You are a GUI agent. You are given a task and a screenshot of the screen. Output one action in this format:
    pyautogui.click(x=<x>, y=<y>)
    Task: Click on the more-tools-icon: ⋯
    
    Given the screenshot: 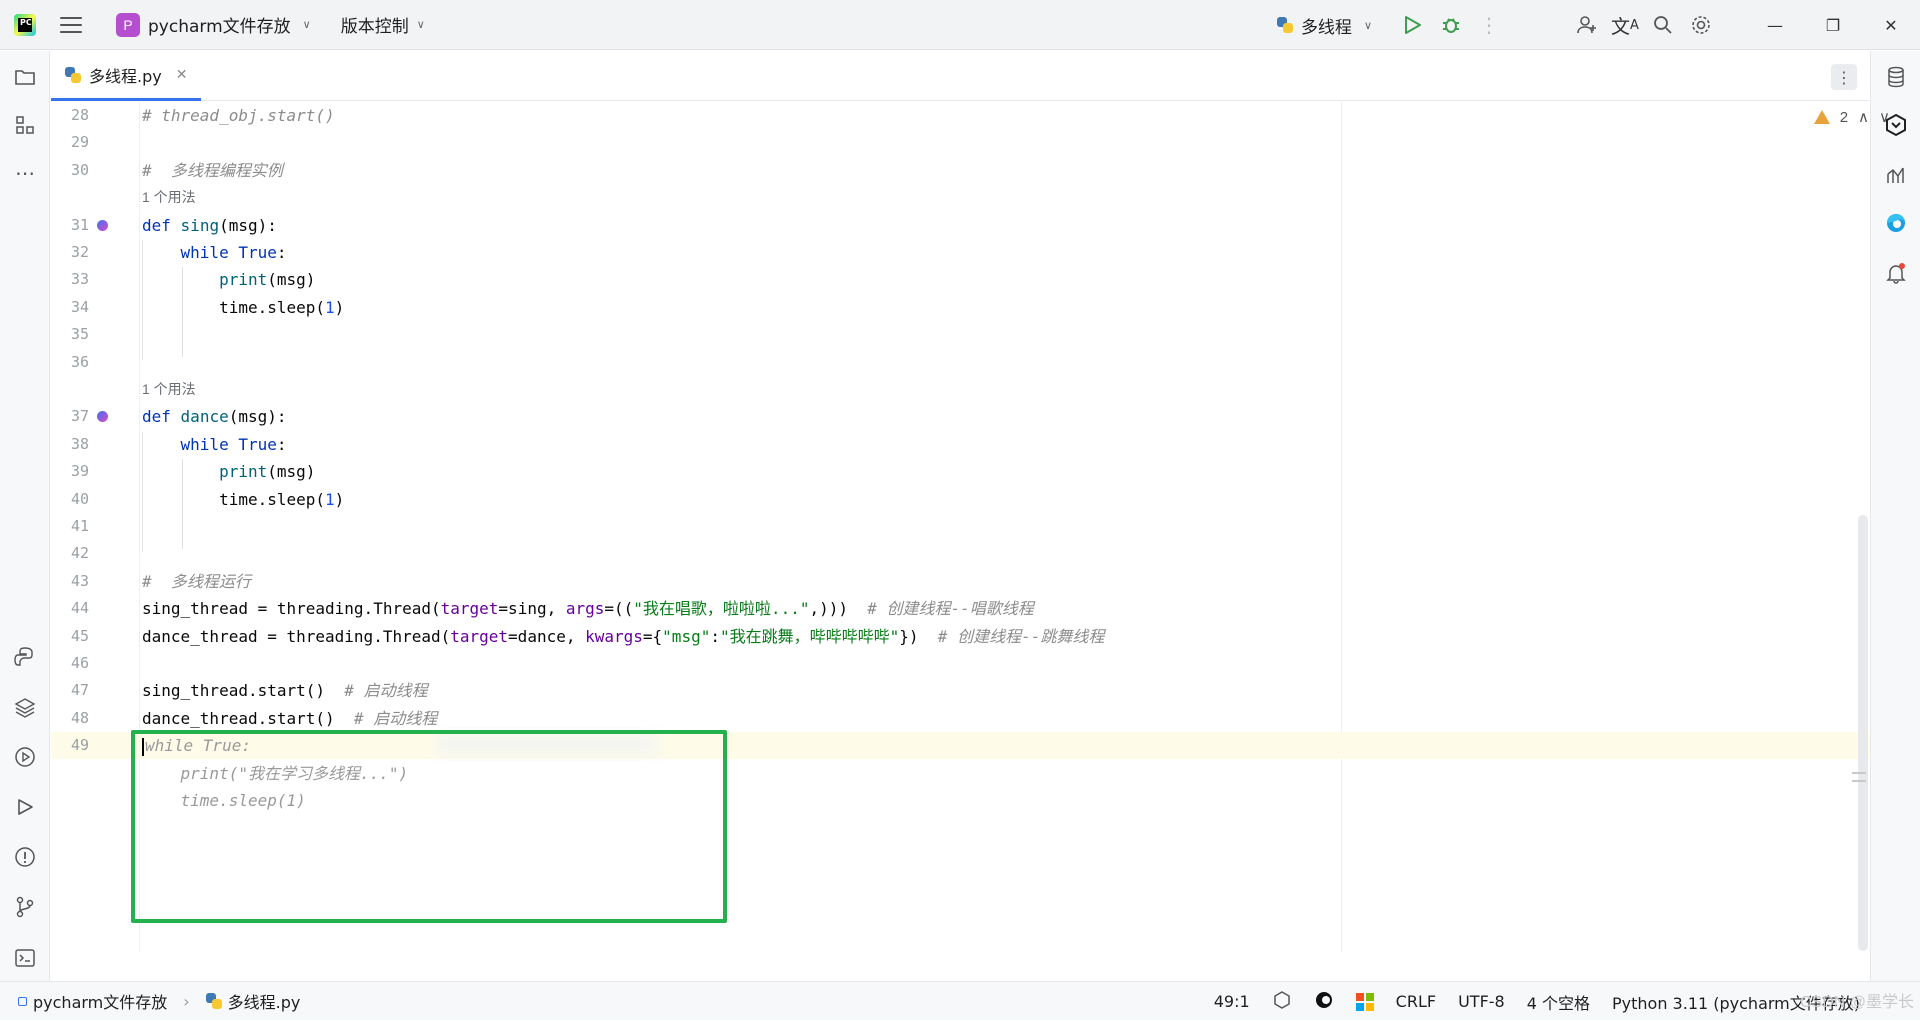 What is the action you would take?
    pyautogui.click(x=25, y=173)
    